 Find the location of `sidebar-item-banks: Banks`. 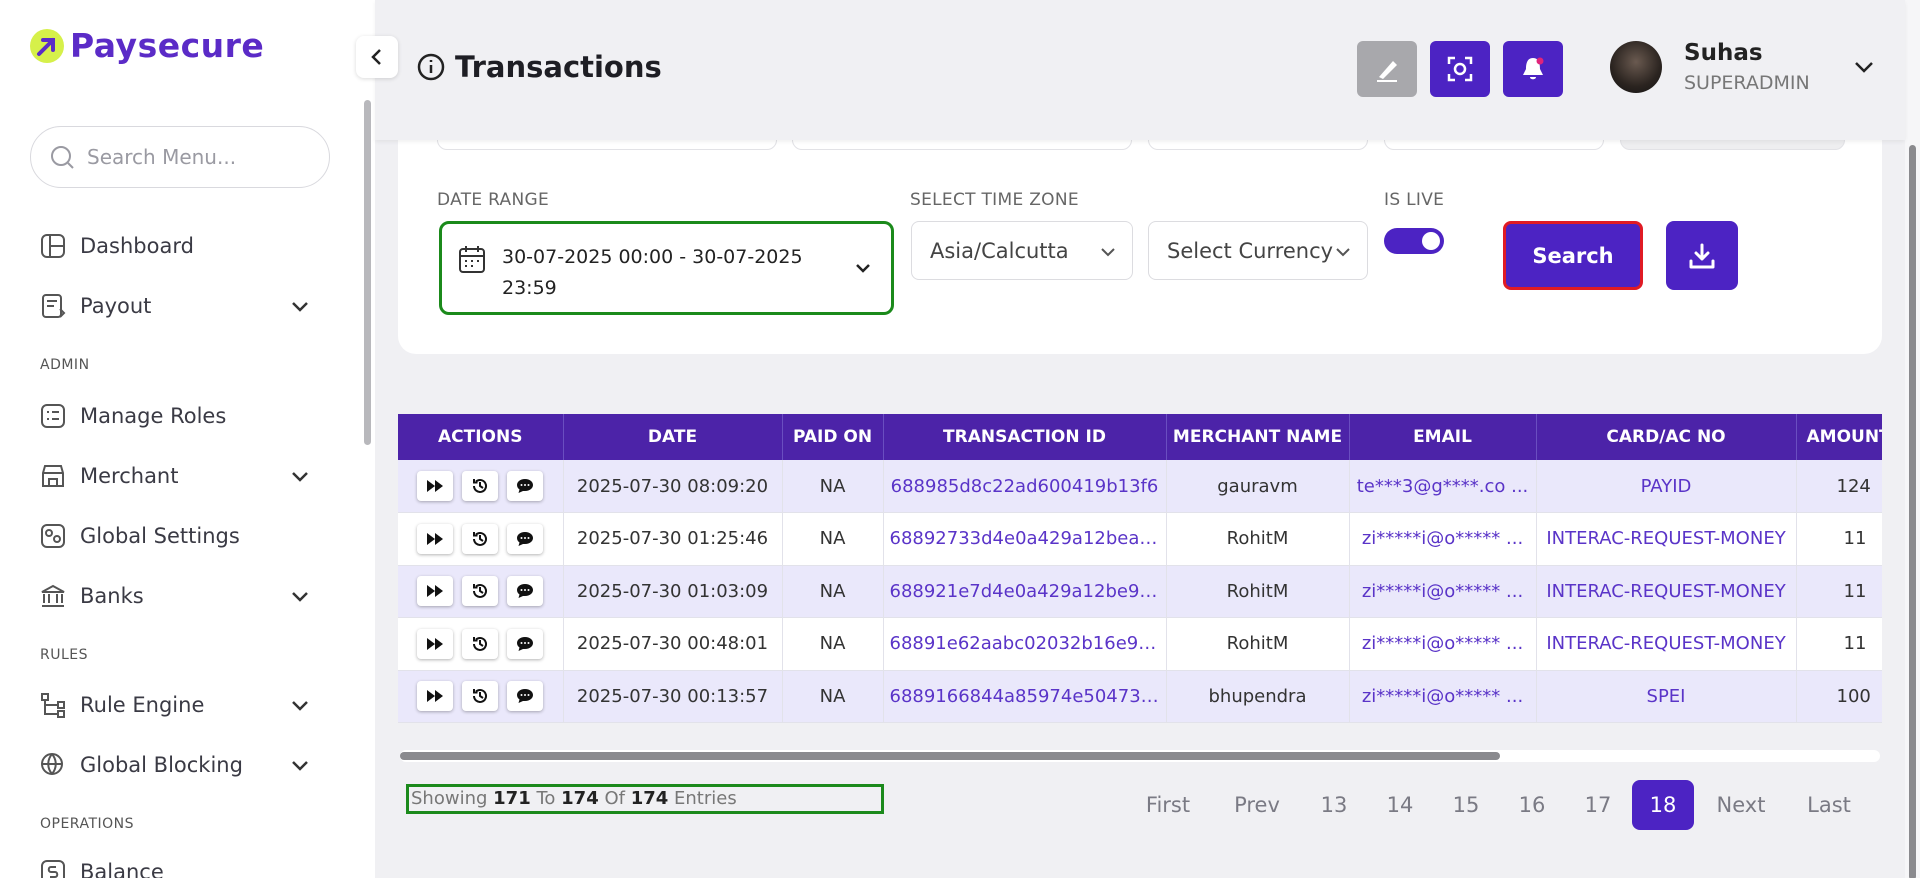

sidebar-item-banks: Banks is located at coordinates (175, 596).